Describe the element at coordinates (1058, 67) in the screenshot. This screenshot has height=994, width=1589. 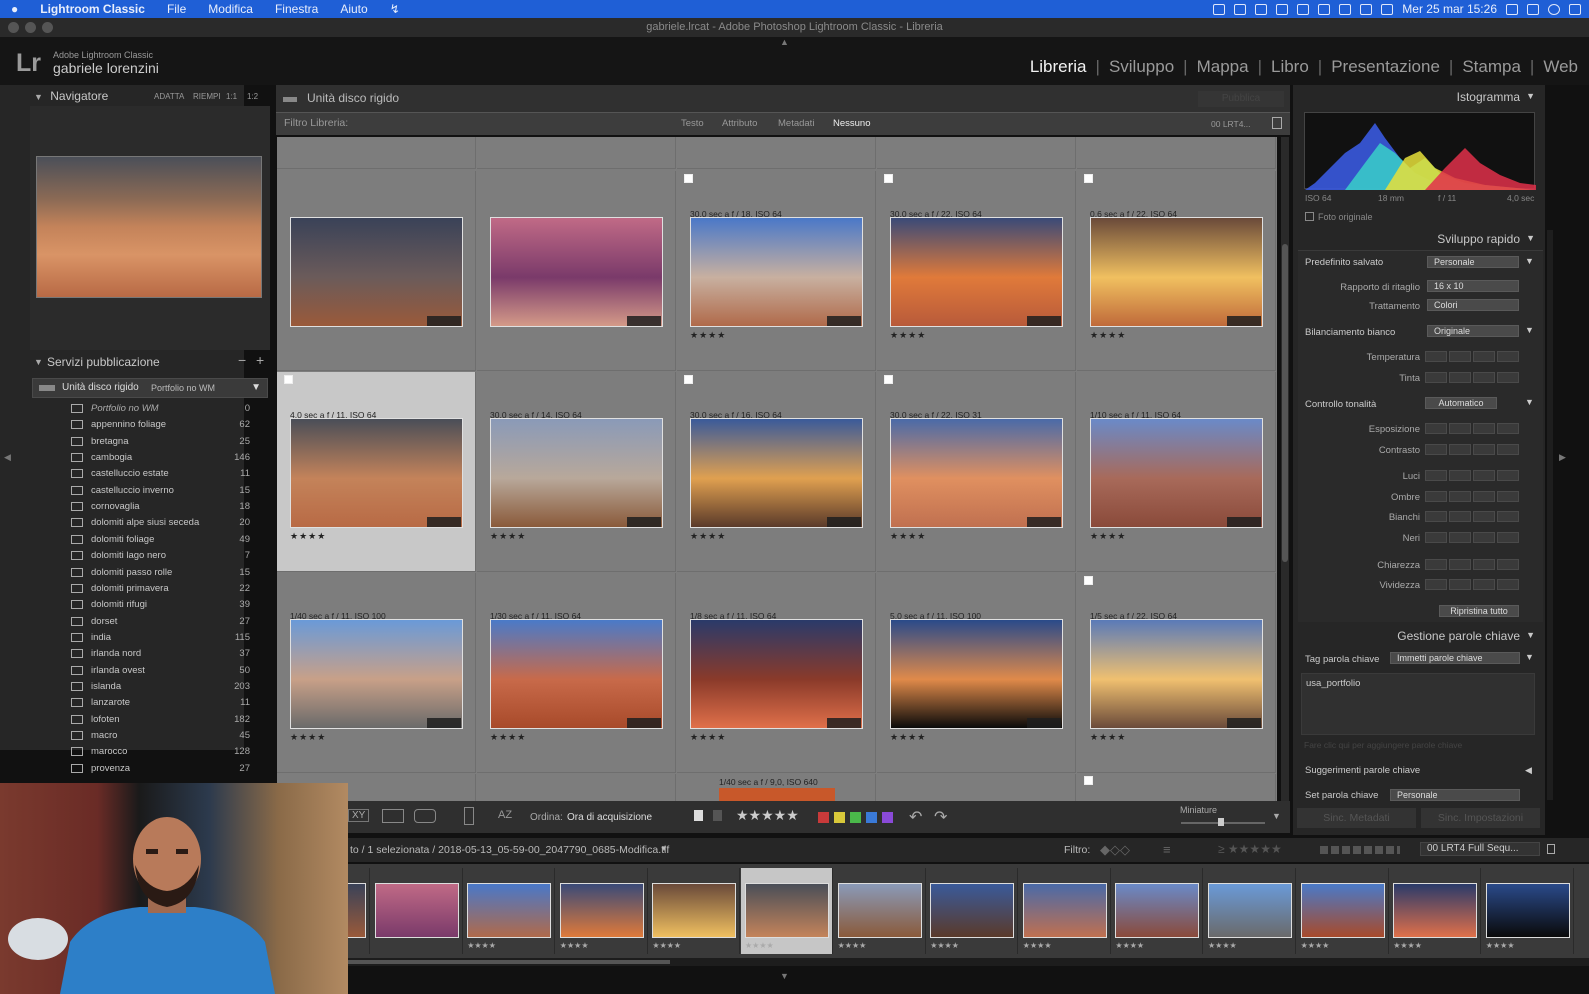
I see `module-library: Libreria` at that location.